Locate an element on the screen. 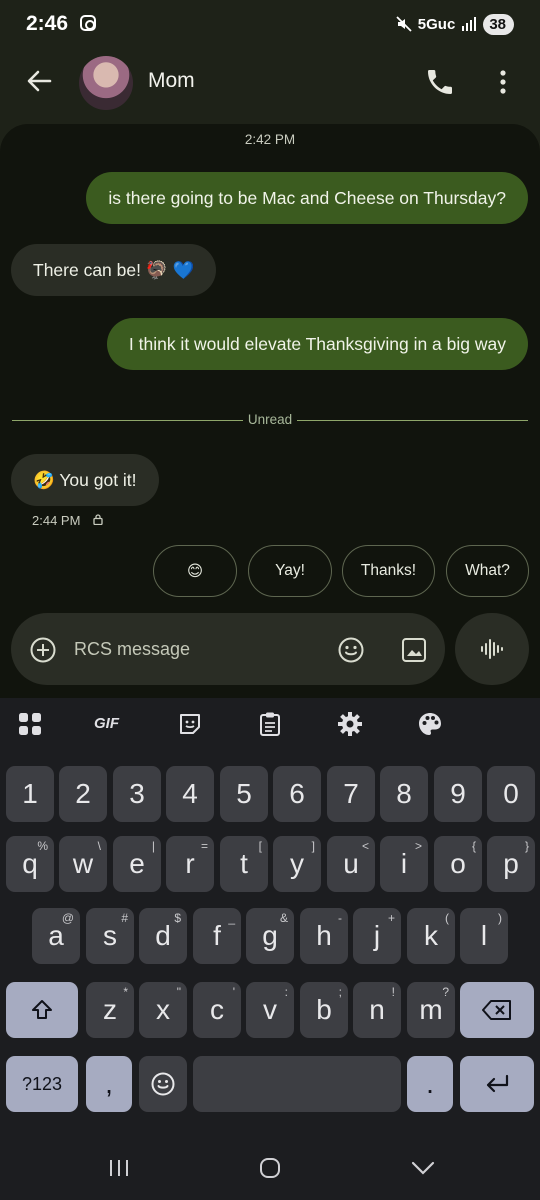 This screenshot has width=540, height=1200. enter-arrow-icon is located at coordinates (497, 1083).